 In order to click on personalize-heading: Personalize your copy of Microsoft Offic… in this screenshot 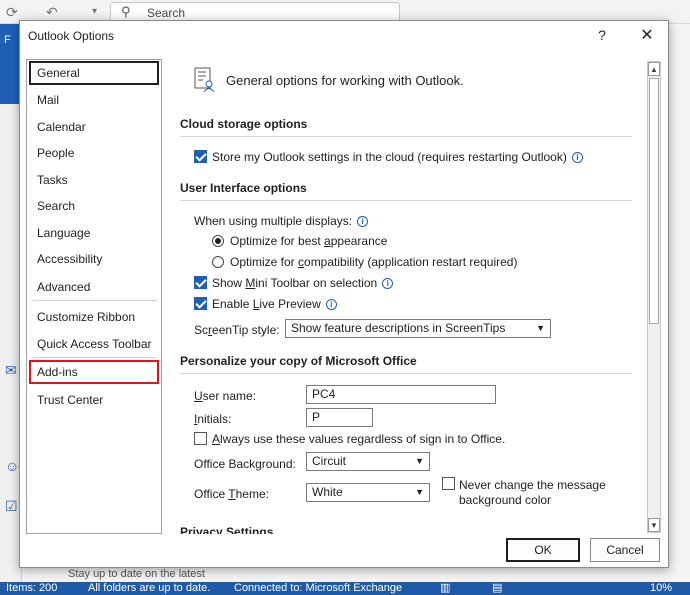, I will do `click(406, 364)`.